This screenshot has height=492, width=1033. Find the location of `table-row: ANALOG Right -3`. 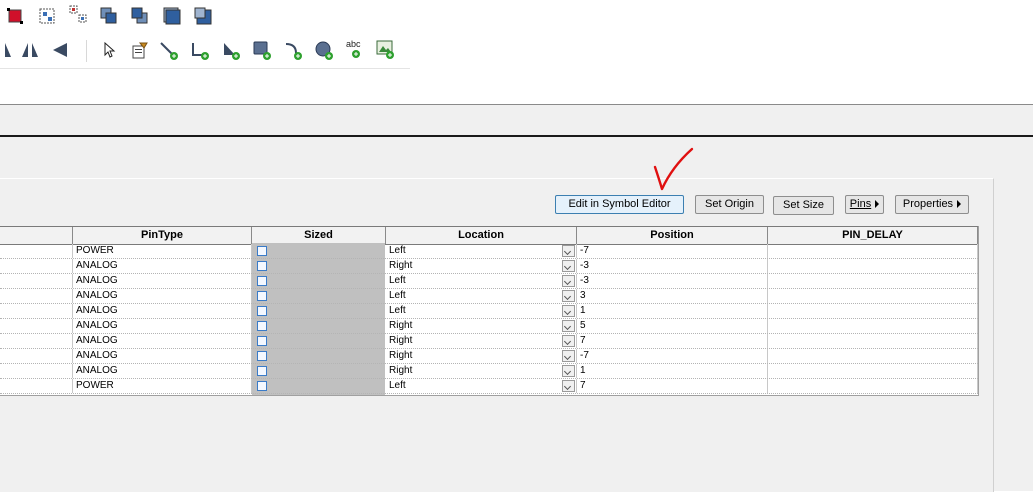

table-row: ANALOG Right -3 is located at coordinates (489, 266).